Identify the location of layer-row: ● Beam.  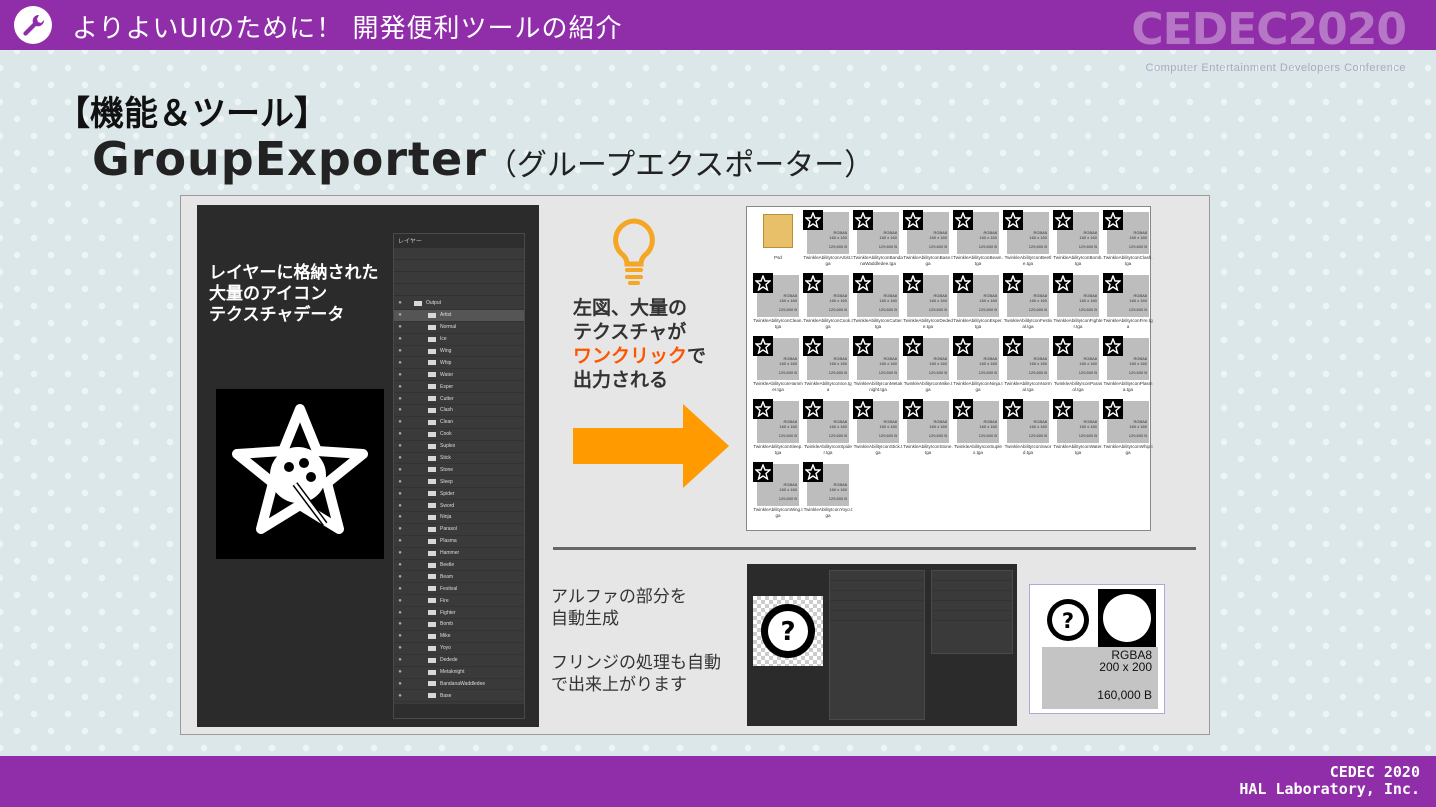
(459, 577).